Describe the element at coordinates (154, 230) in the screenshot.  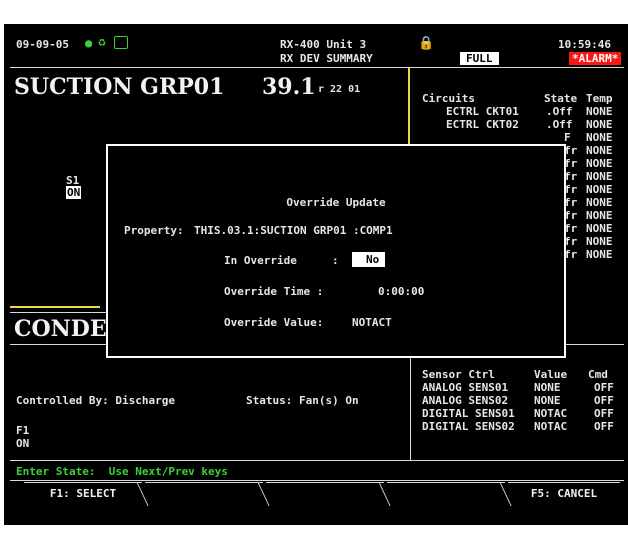
I see `property-label: Property:` at that location.